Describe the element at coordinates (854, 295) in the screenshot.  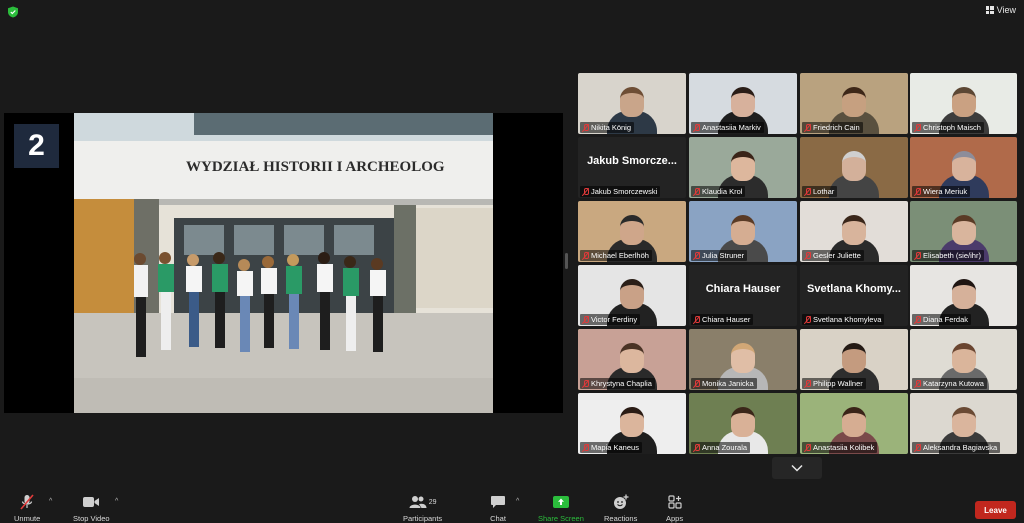
I see `participant-tile: Svetlana Khomy... Svetlana Khomyleva` at that location.